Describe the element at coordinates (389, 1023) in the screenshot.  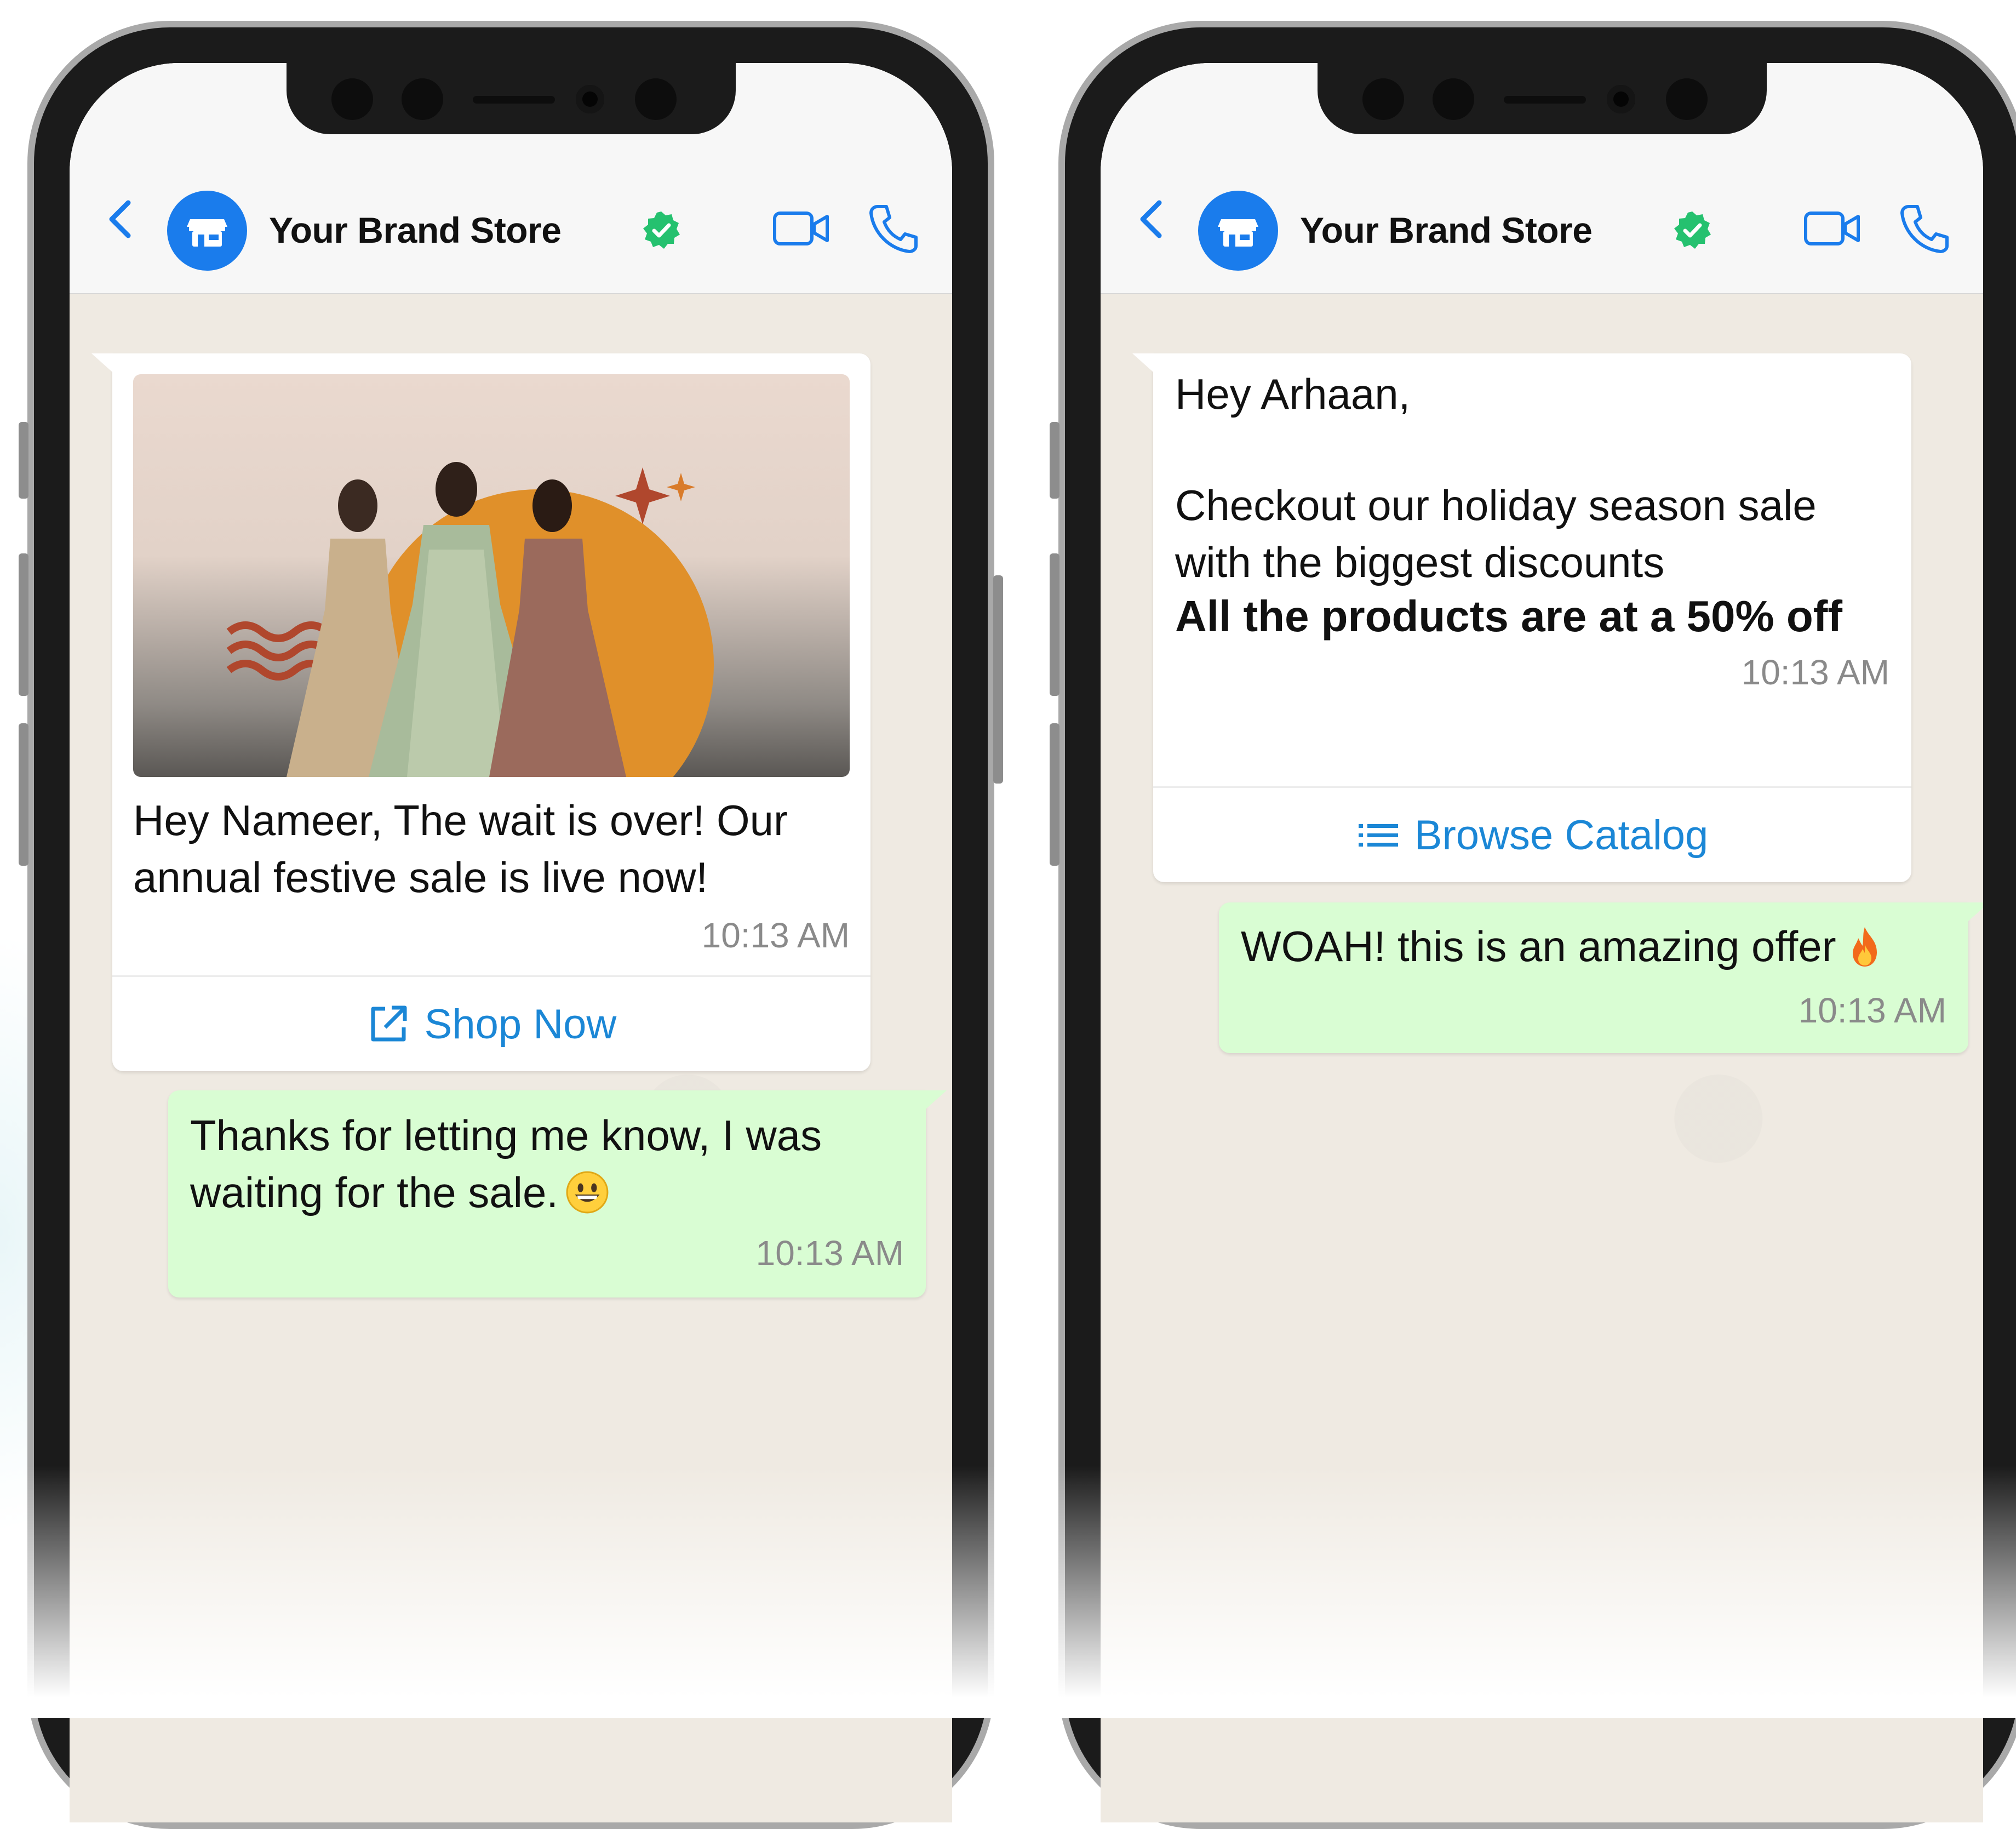
I see `external-link-icon` at that location.